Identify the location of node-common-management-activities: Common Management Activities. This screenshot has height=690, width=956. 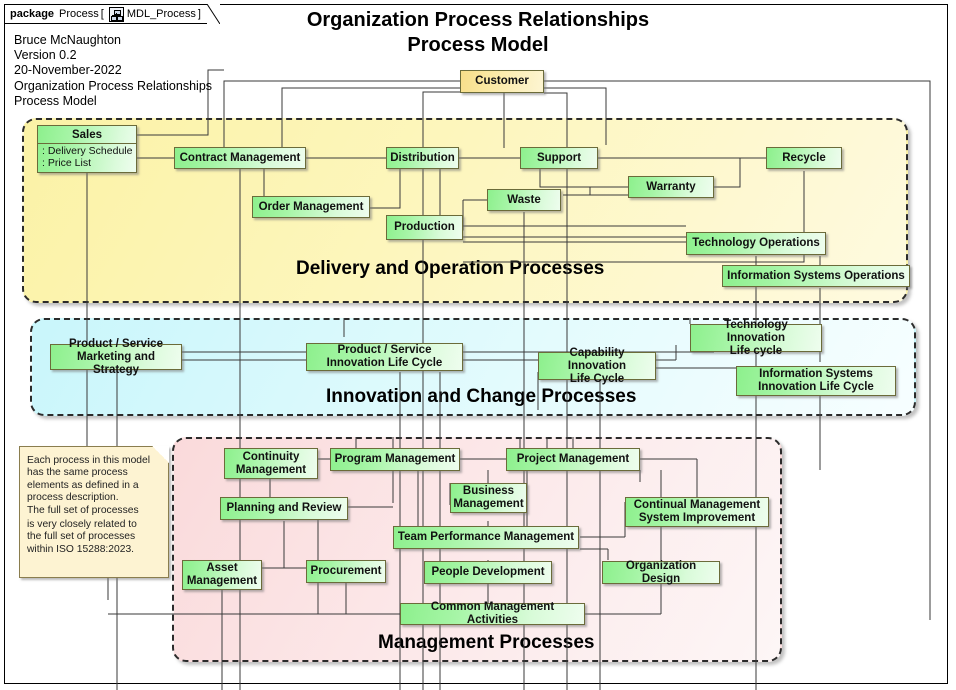
(492, 613).